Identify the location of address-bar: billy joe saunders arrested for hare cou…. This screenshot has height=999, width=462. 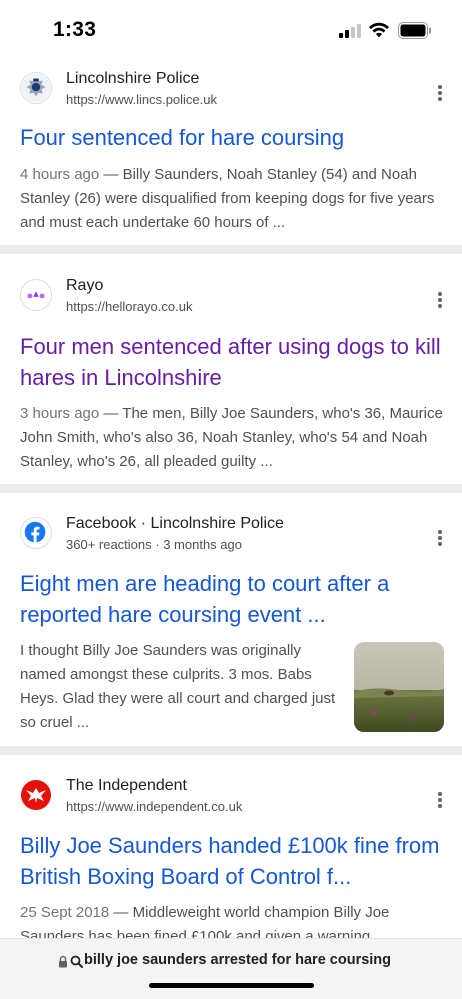
(231, 968).